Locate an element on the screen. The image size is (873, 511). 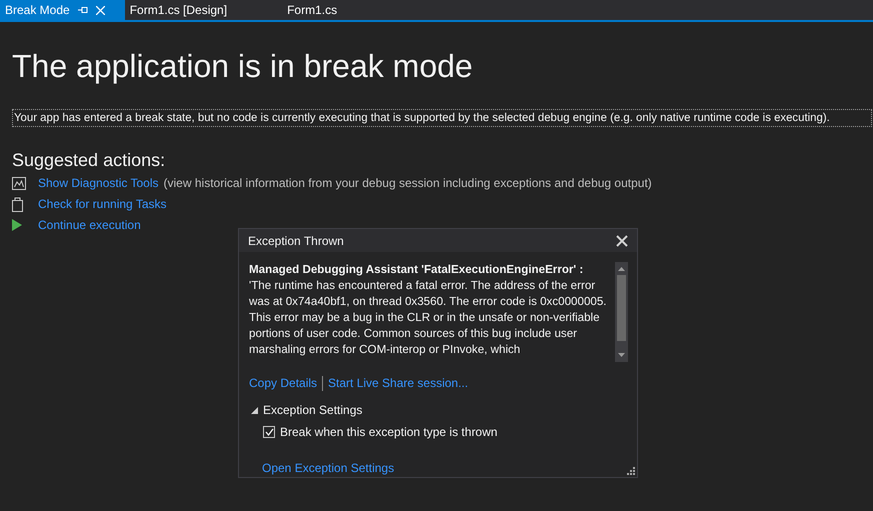
expander-icon is located at coordinates (254, 410).